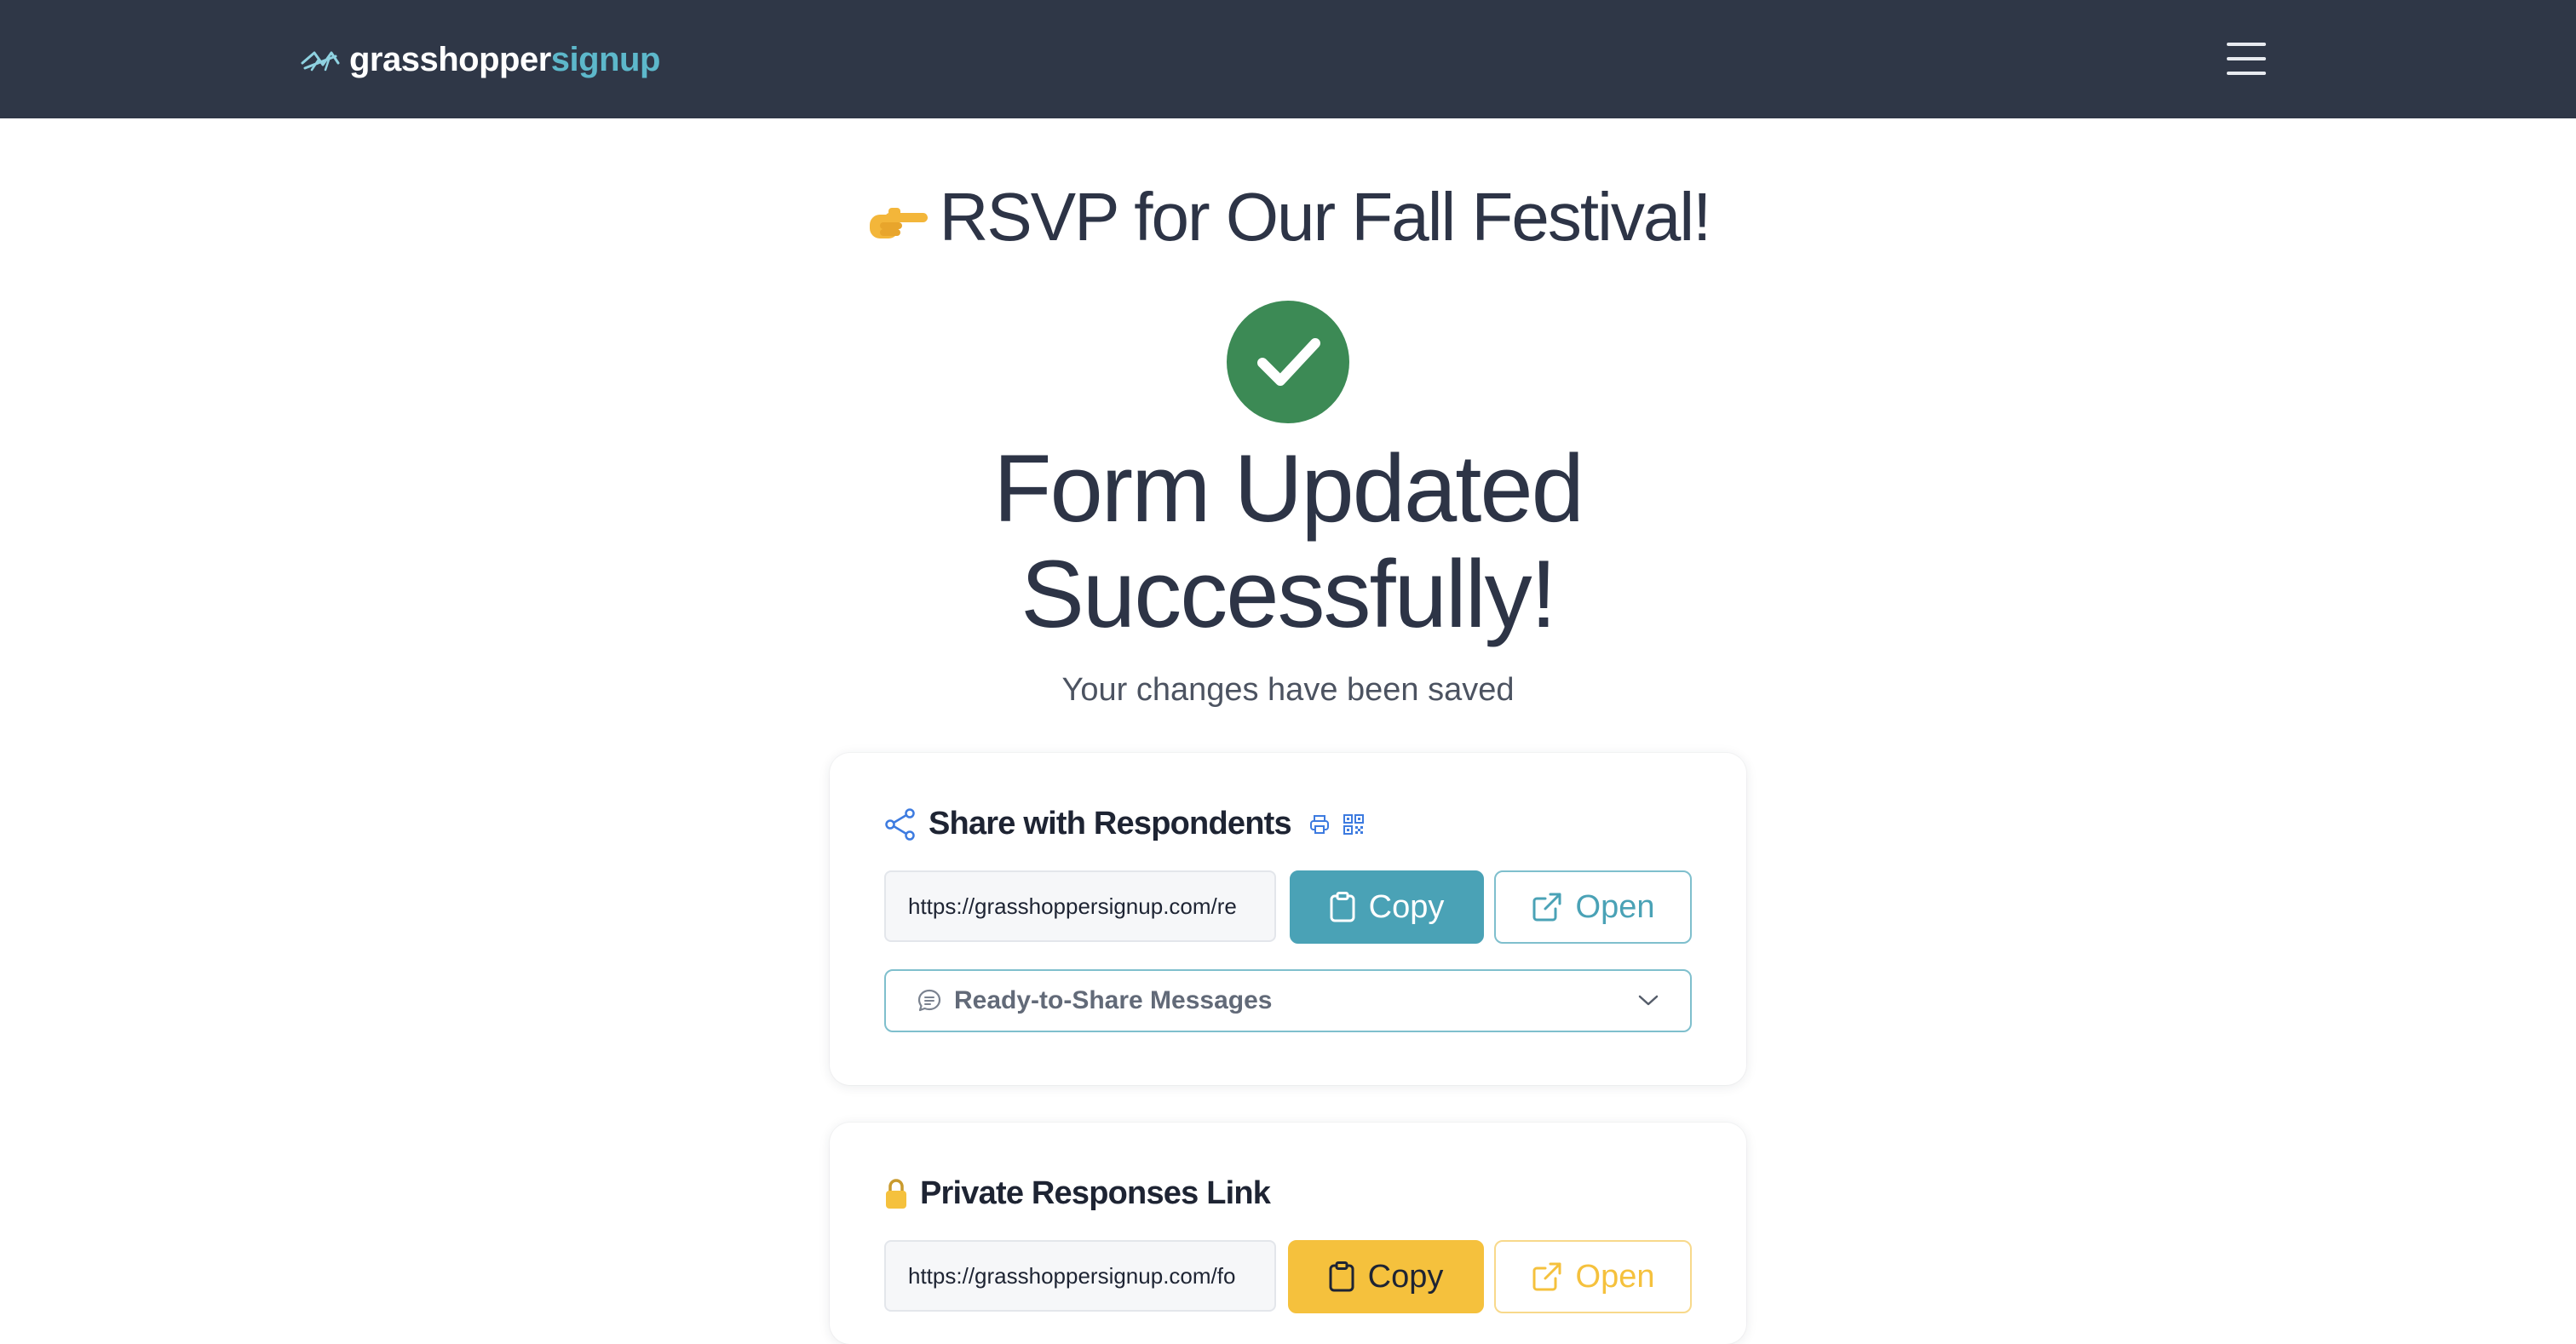 The width and height of the screenshot is (2576, 1344). Describe the element at coordinates (1615, 1276) in the screenshot. I see `private-open-label: Open` at that location.